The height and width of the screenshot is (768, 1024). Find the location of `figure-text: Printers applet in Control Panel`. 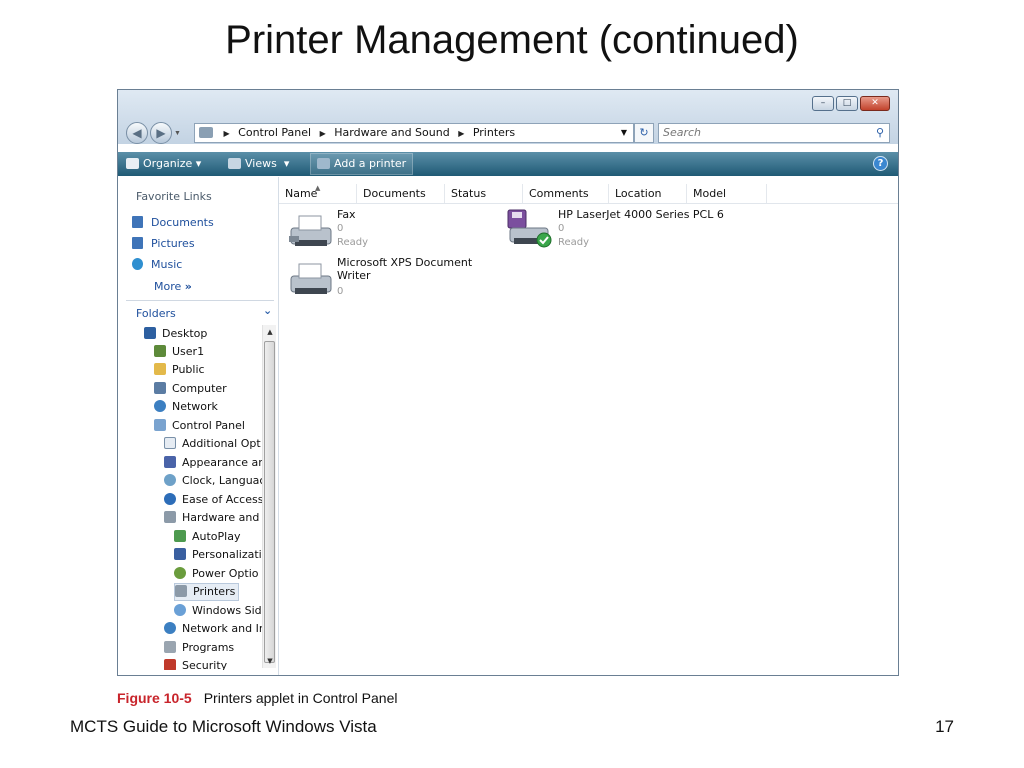

figure-text: Printers applet in Control Panel is located at coordinates (300, 698).